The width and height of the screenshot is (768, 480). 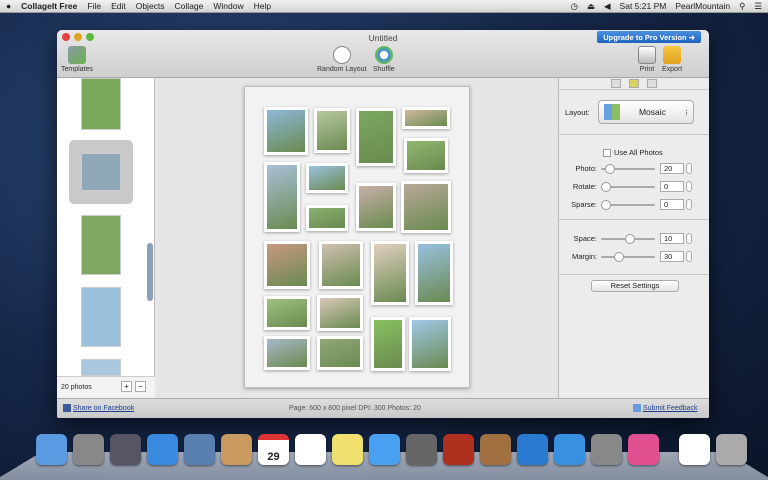 What do you see at coordinates (652, 83) in the screenshot?
I see `tab-page-icon` at bounding box center [652, 83].